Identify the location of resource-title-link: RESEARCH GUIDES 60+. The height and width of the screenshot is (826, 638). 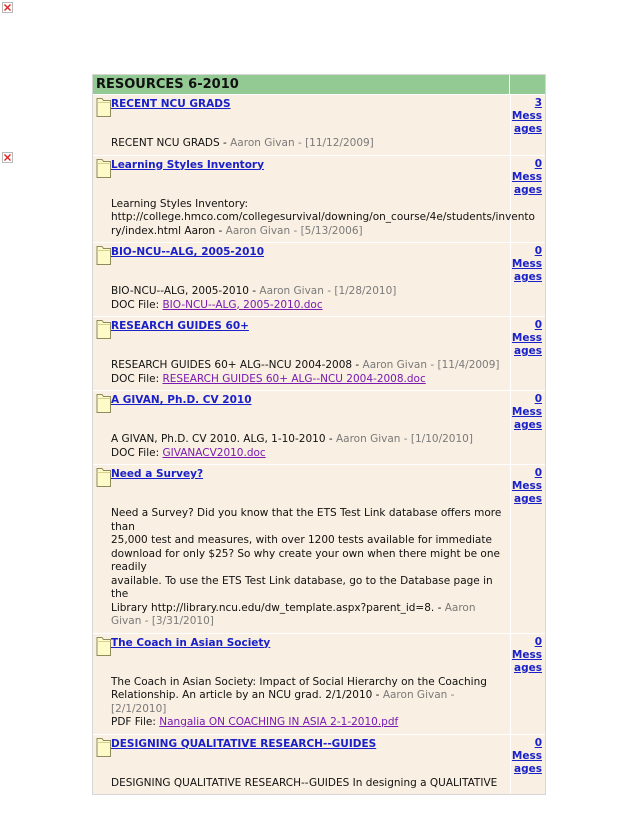
(310, 337).